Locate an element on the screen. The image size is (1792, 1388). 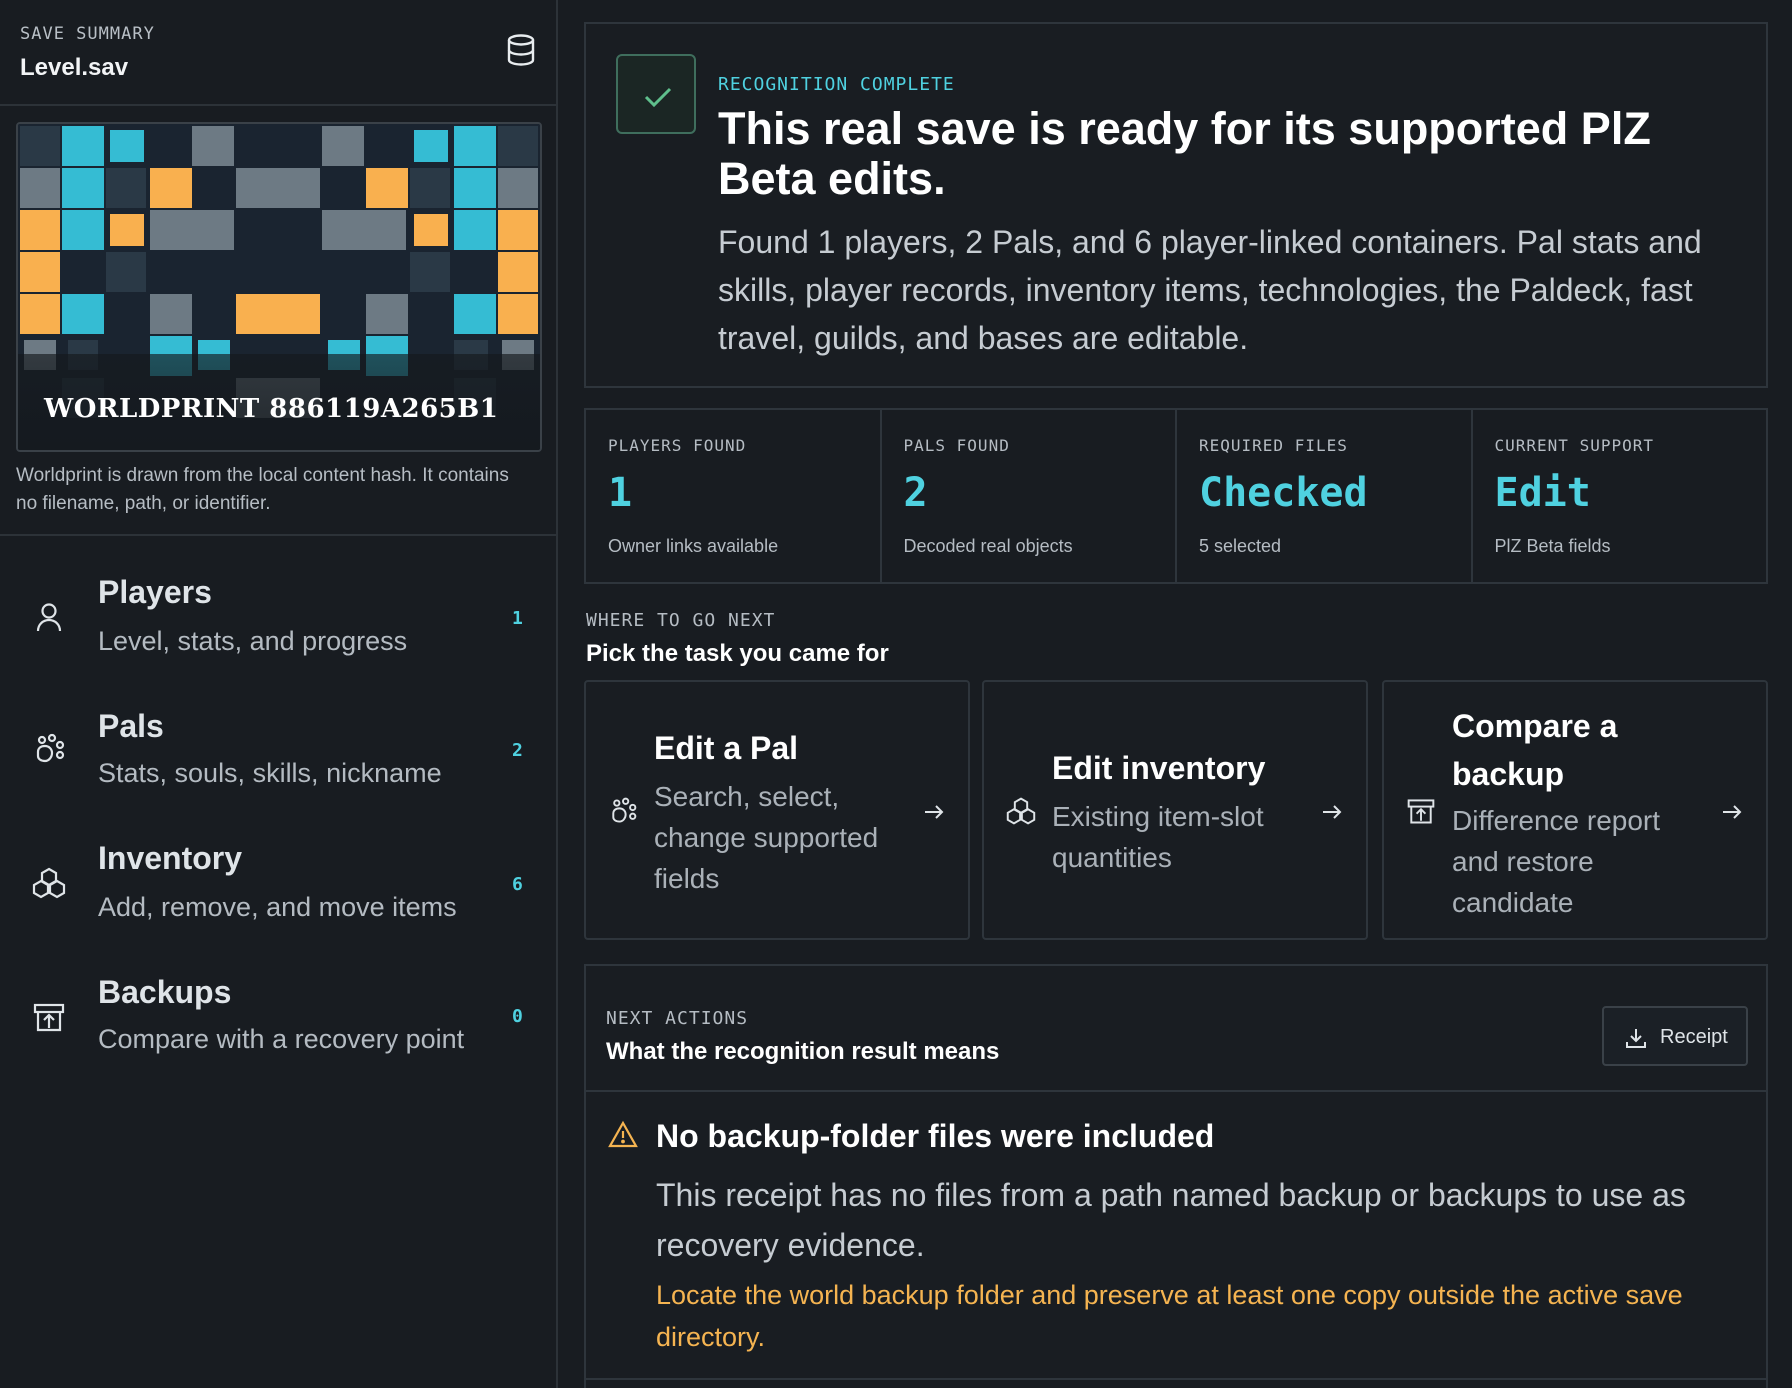
receipt-button-label: Receipt is located at coordinates (1694, 1037).